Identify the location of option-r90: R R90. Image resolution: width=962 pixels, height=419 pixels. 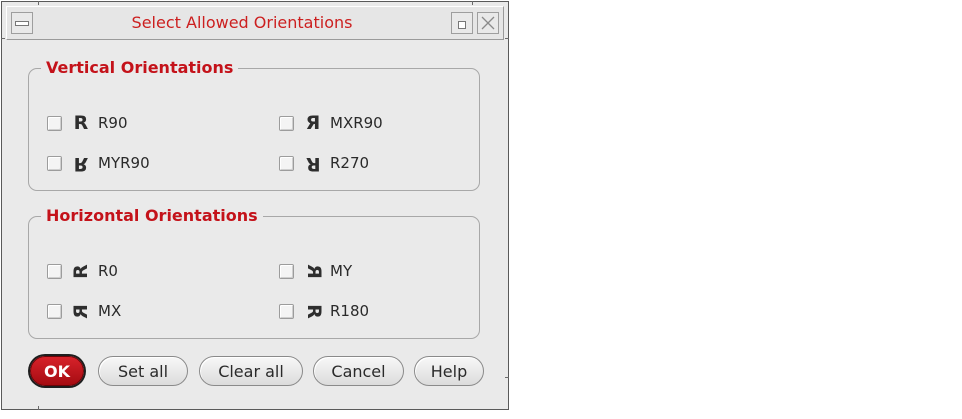
(87, 123).